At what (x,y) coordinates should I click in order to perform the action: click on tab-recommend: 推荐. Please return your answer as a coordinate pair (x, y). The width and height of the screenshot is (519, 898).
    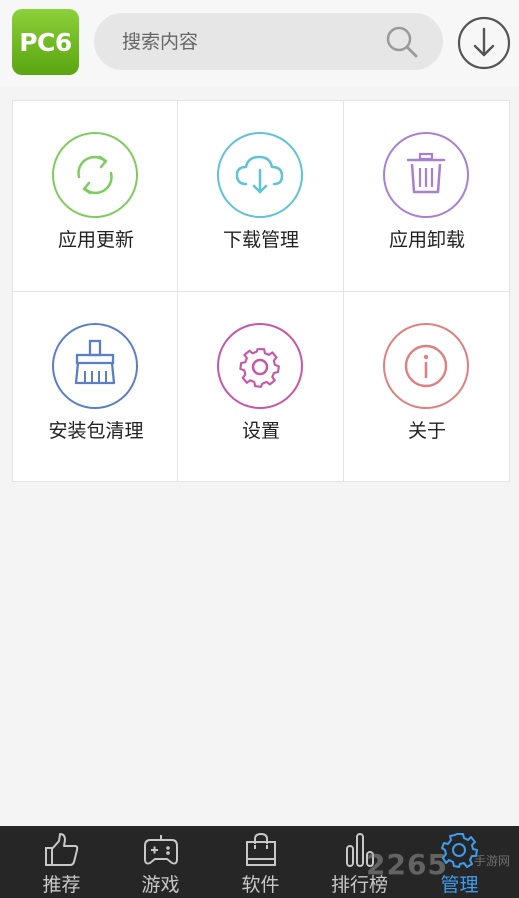
    Looking at the image, I should click on (61, 862).